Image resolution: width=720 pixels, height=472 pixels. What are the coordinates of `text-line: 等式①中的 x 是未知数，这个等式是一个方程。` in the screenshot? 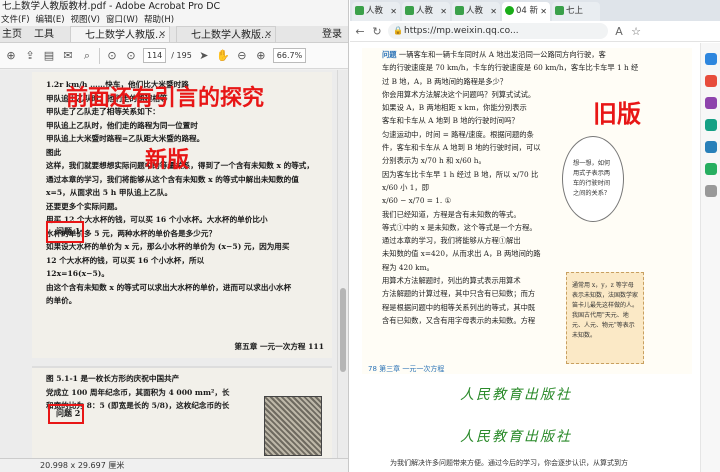 It's located at (459, 227).